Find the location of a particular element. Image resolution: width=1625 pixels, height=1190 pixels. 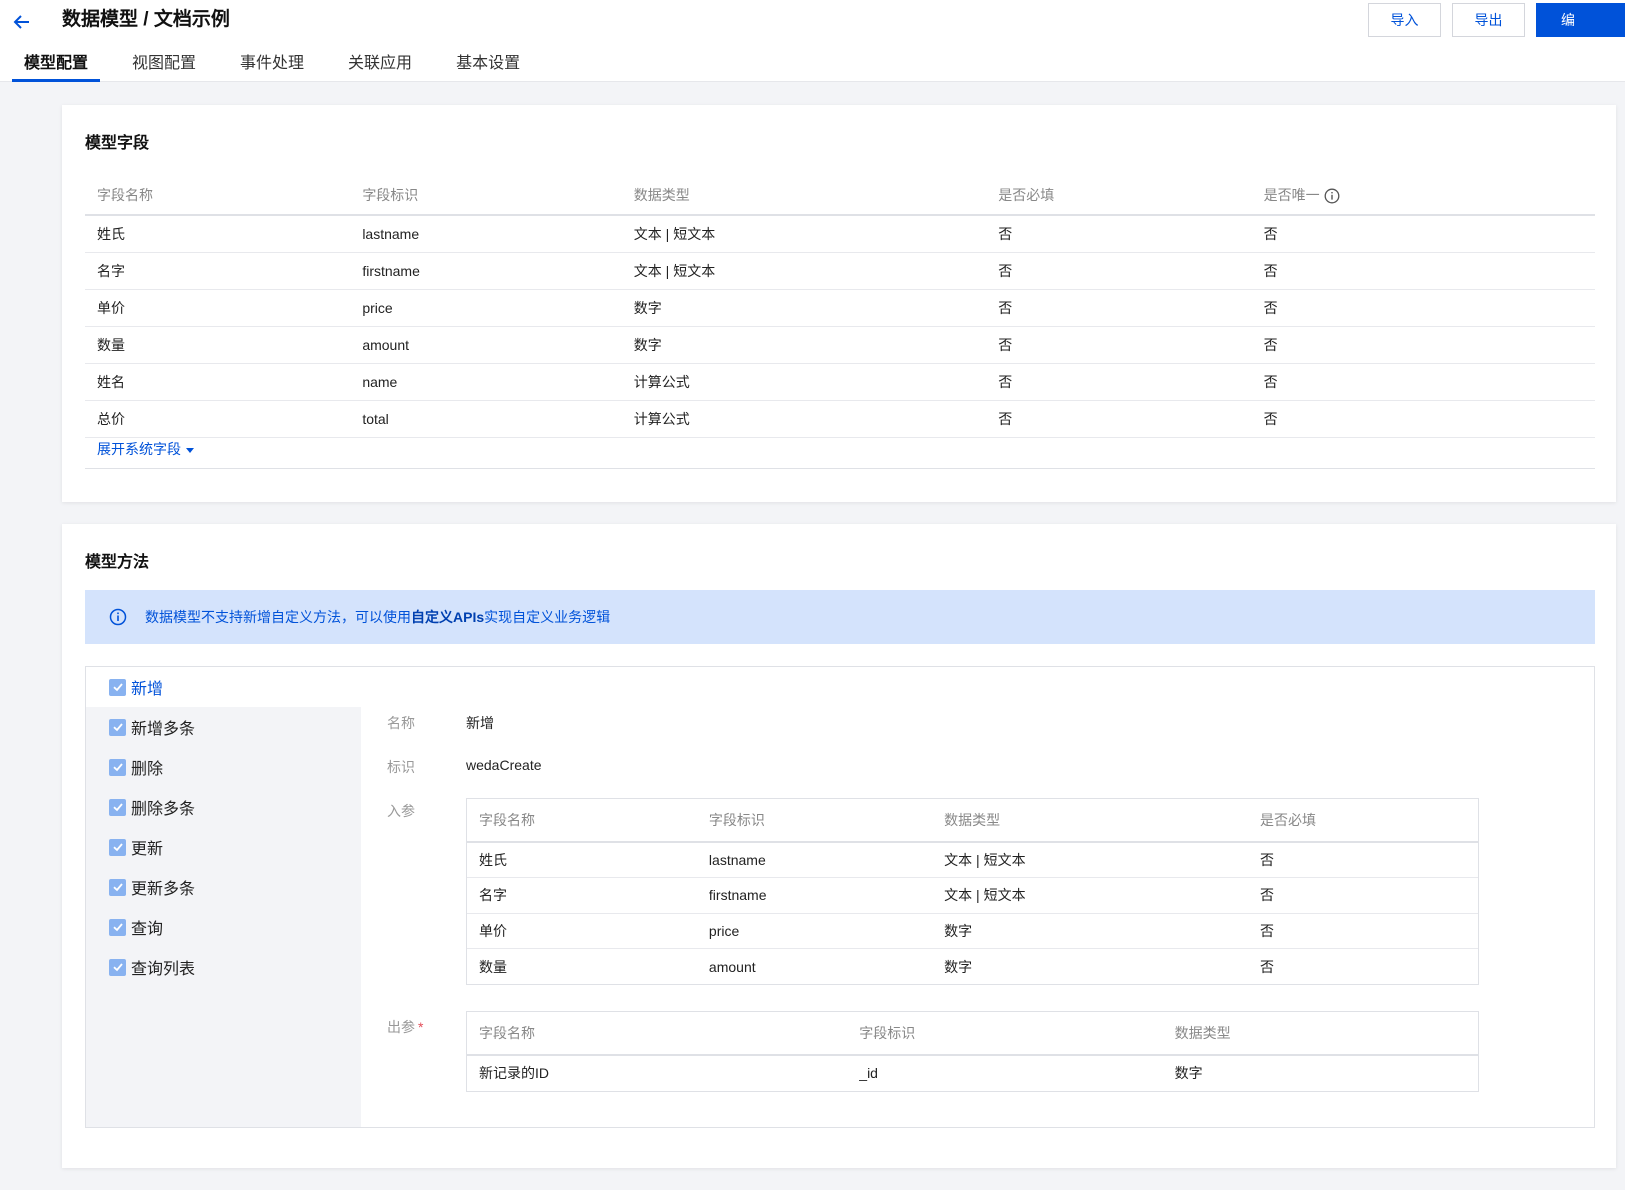

method-item: 更新多条 is located at coordinates (152, 887).